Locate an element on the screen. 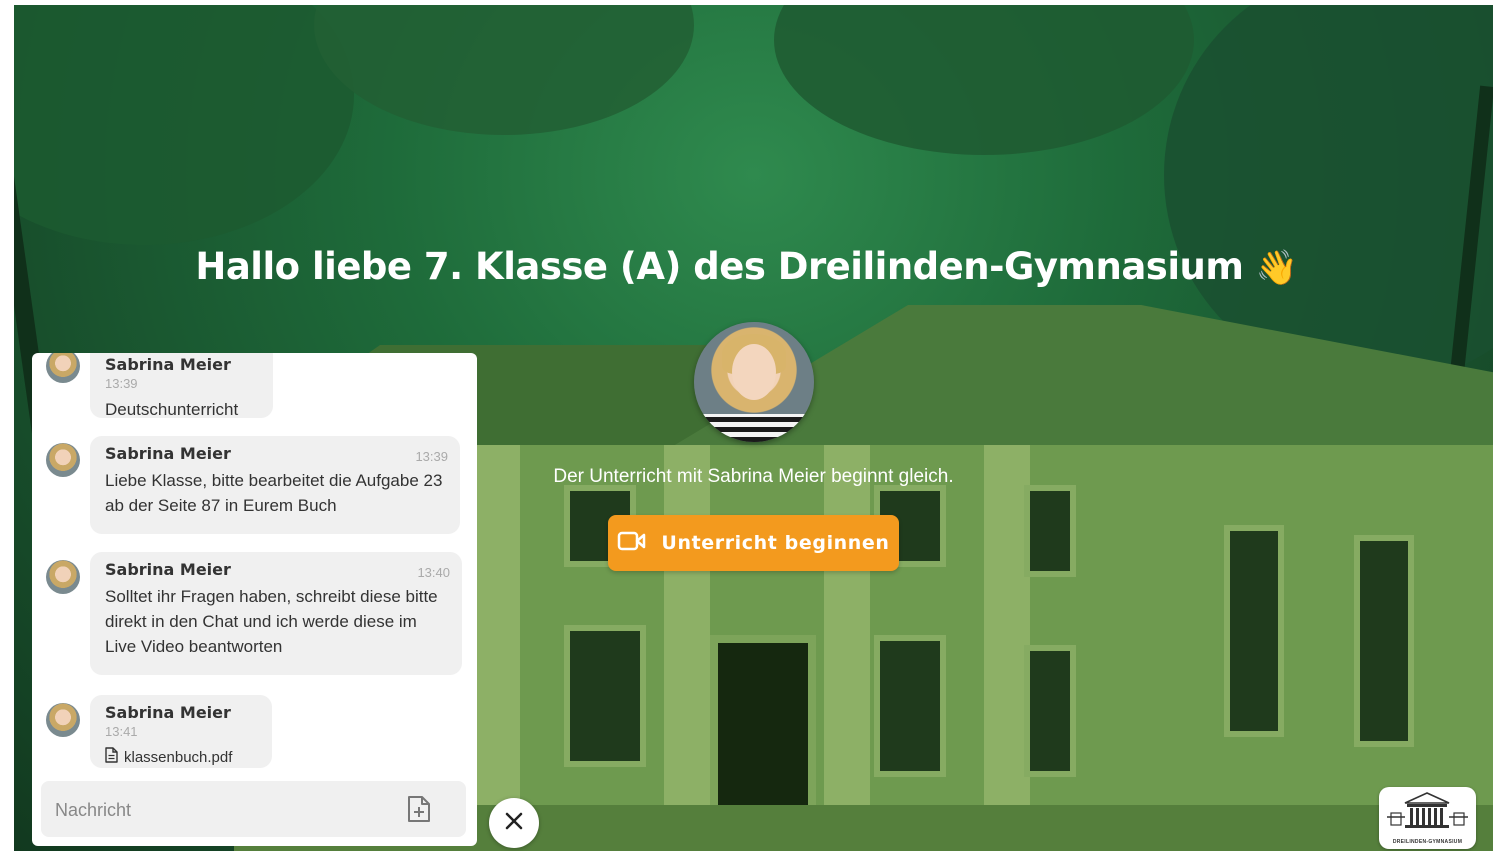  start-lesson-label: Unterricht beginnen is located at coordinates (775, 543).